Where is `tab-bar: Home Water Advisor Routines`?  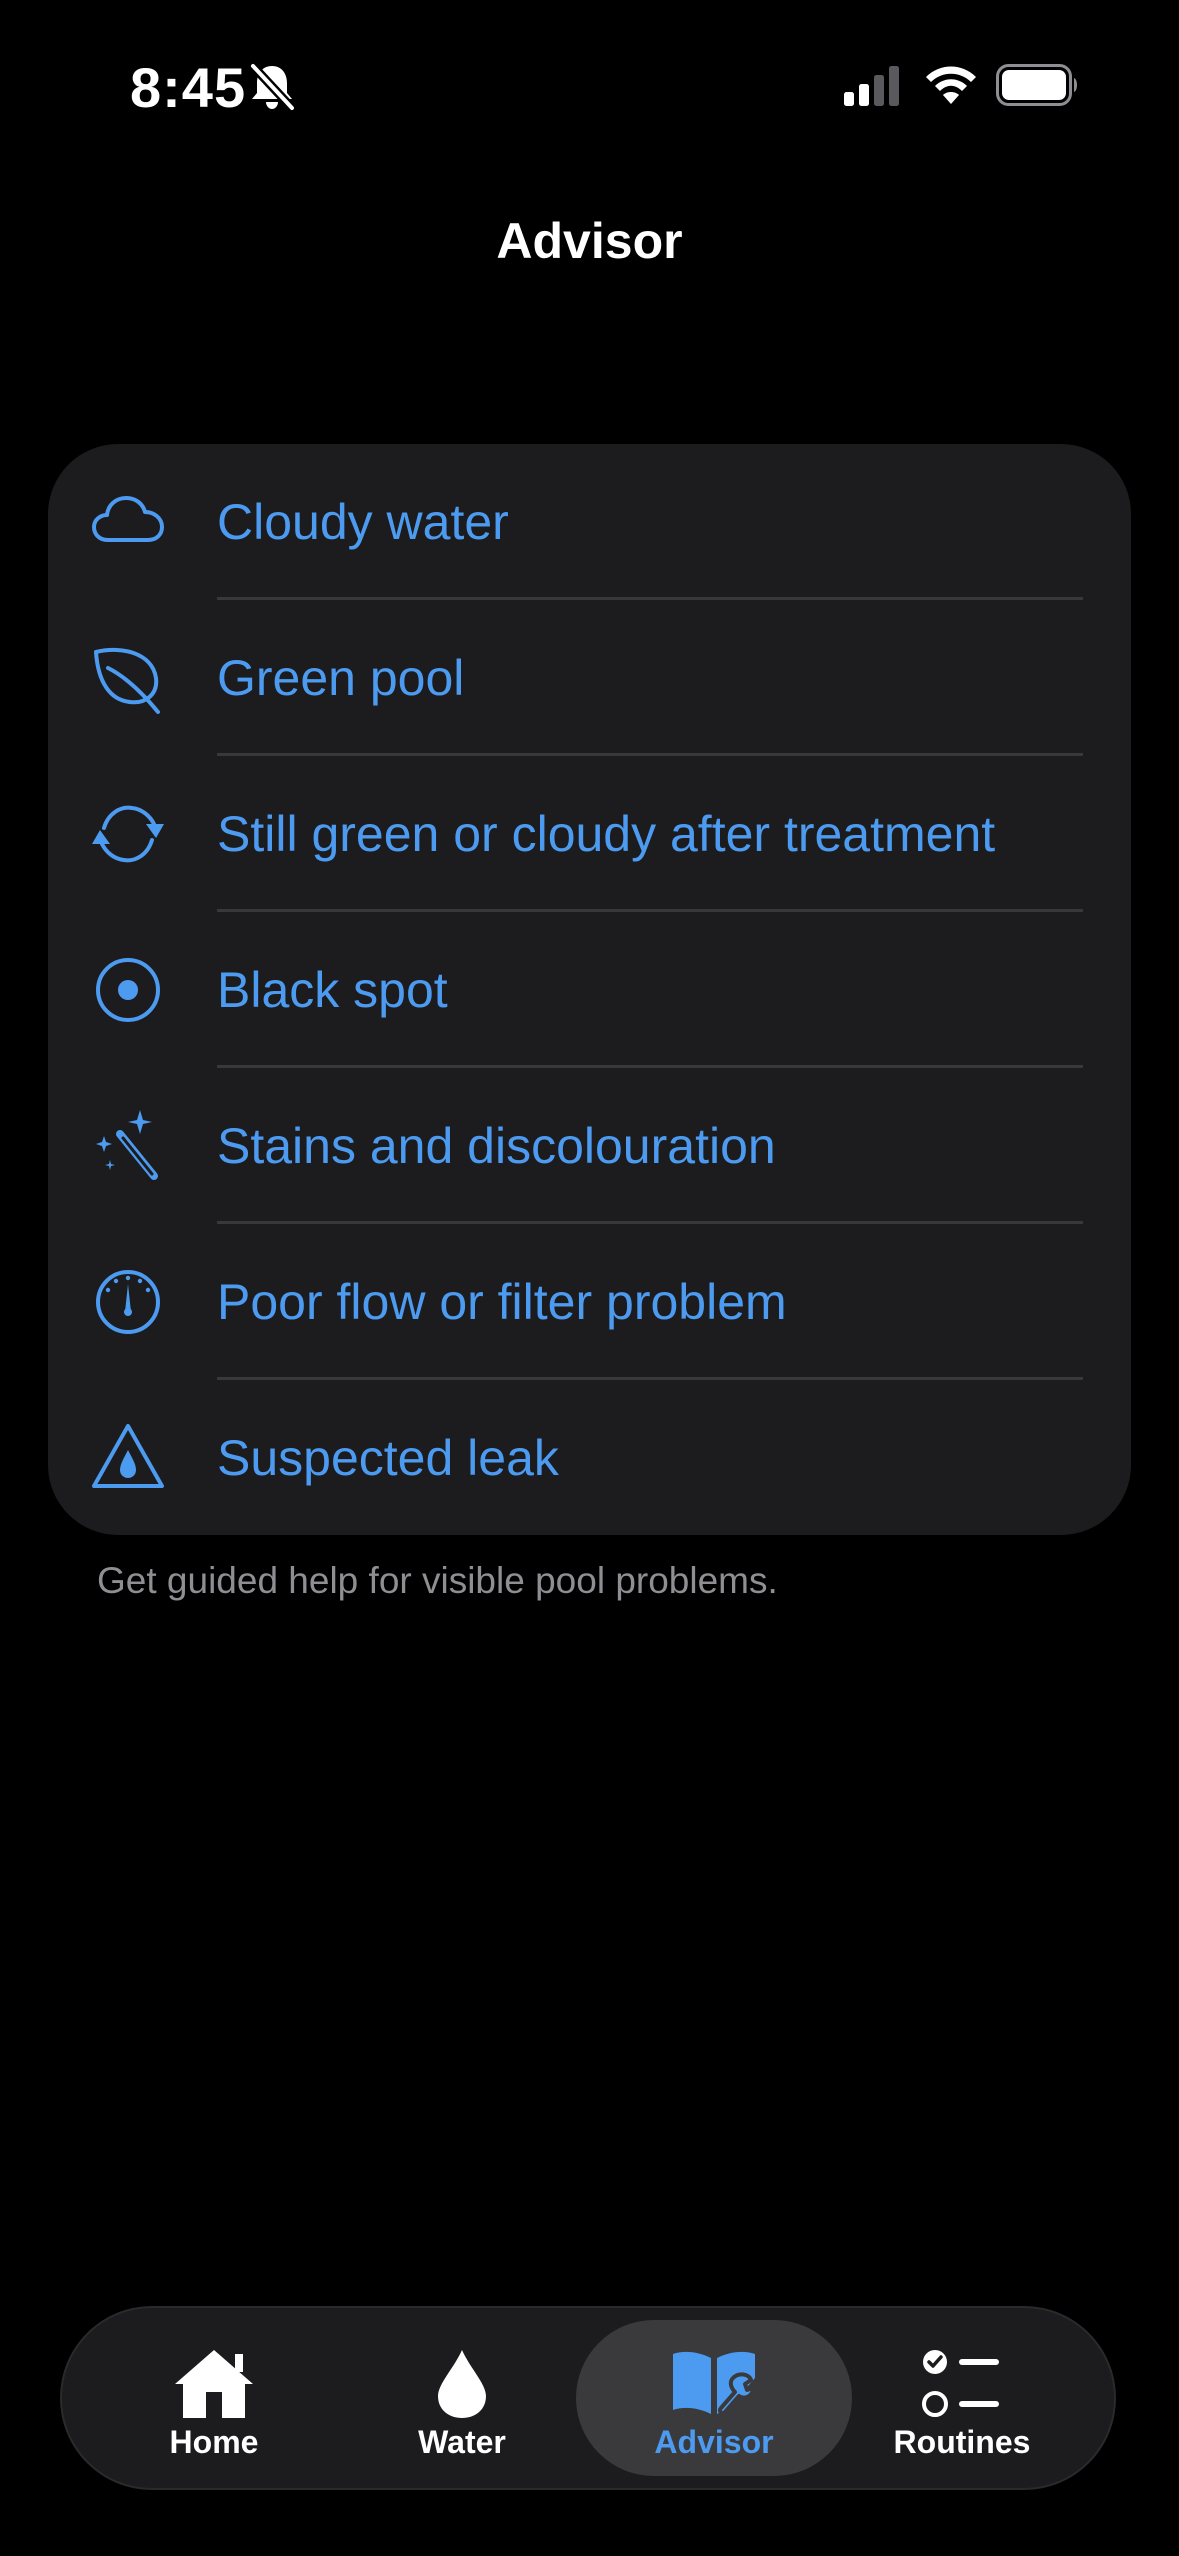
tab-bar: Home Water Advisor Routines is located at coordinates (588, 2398).